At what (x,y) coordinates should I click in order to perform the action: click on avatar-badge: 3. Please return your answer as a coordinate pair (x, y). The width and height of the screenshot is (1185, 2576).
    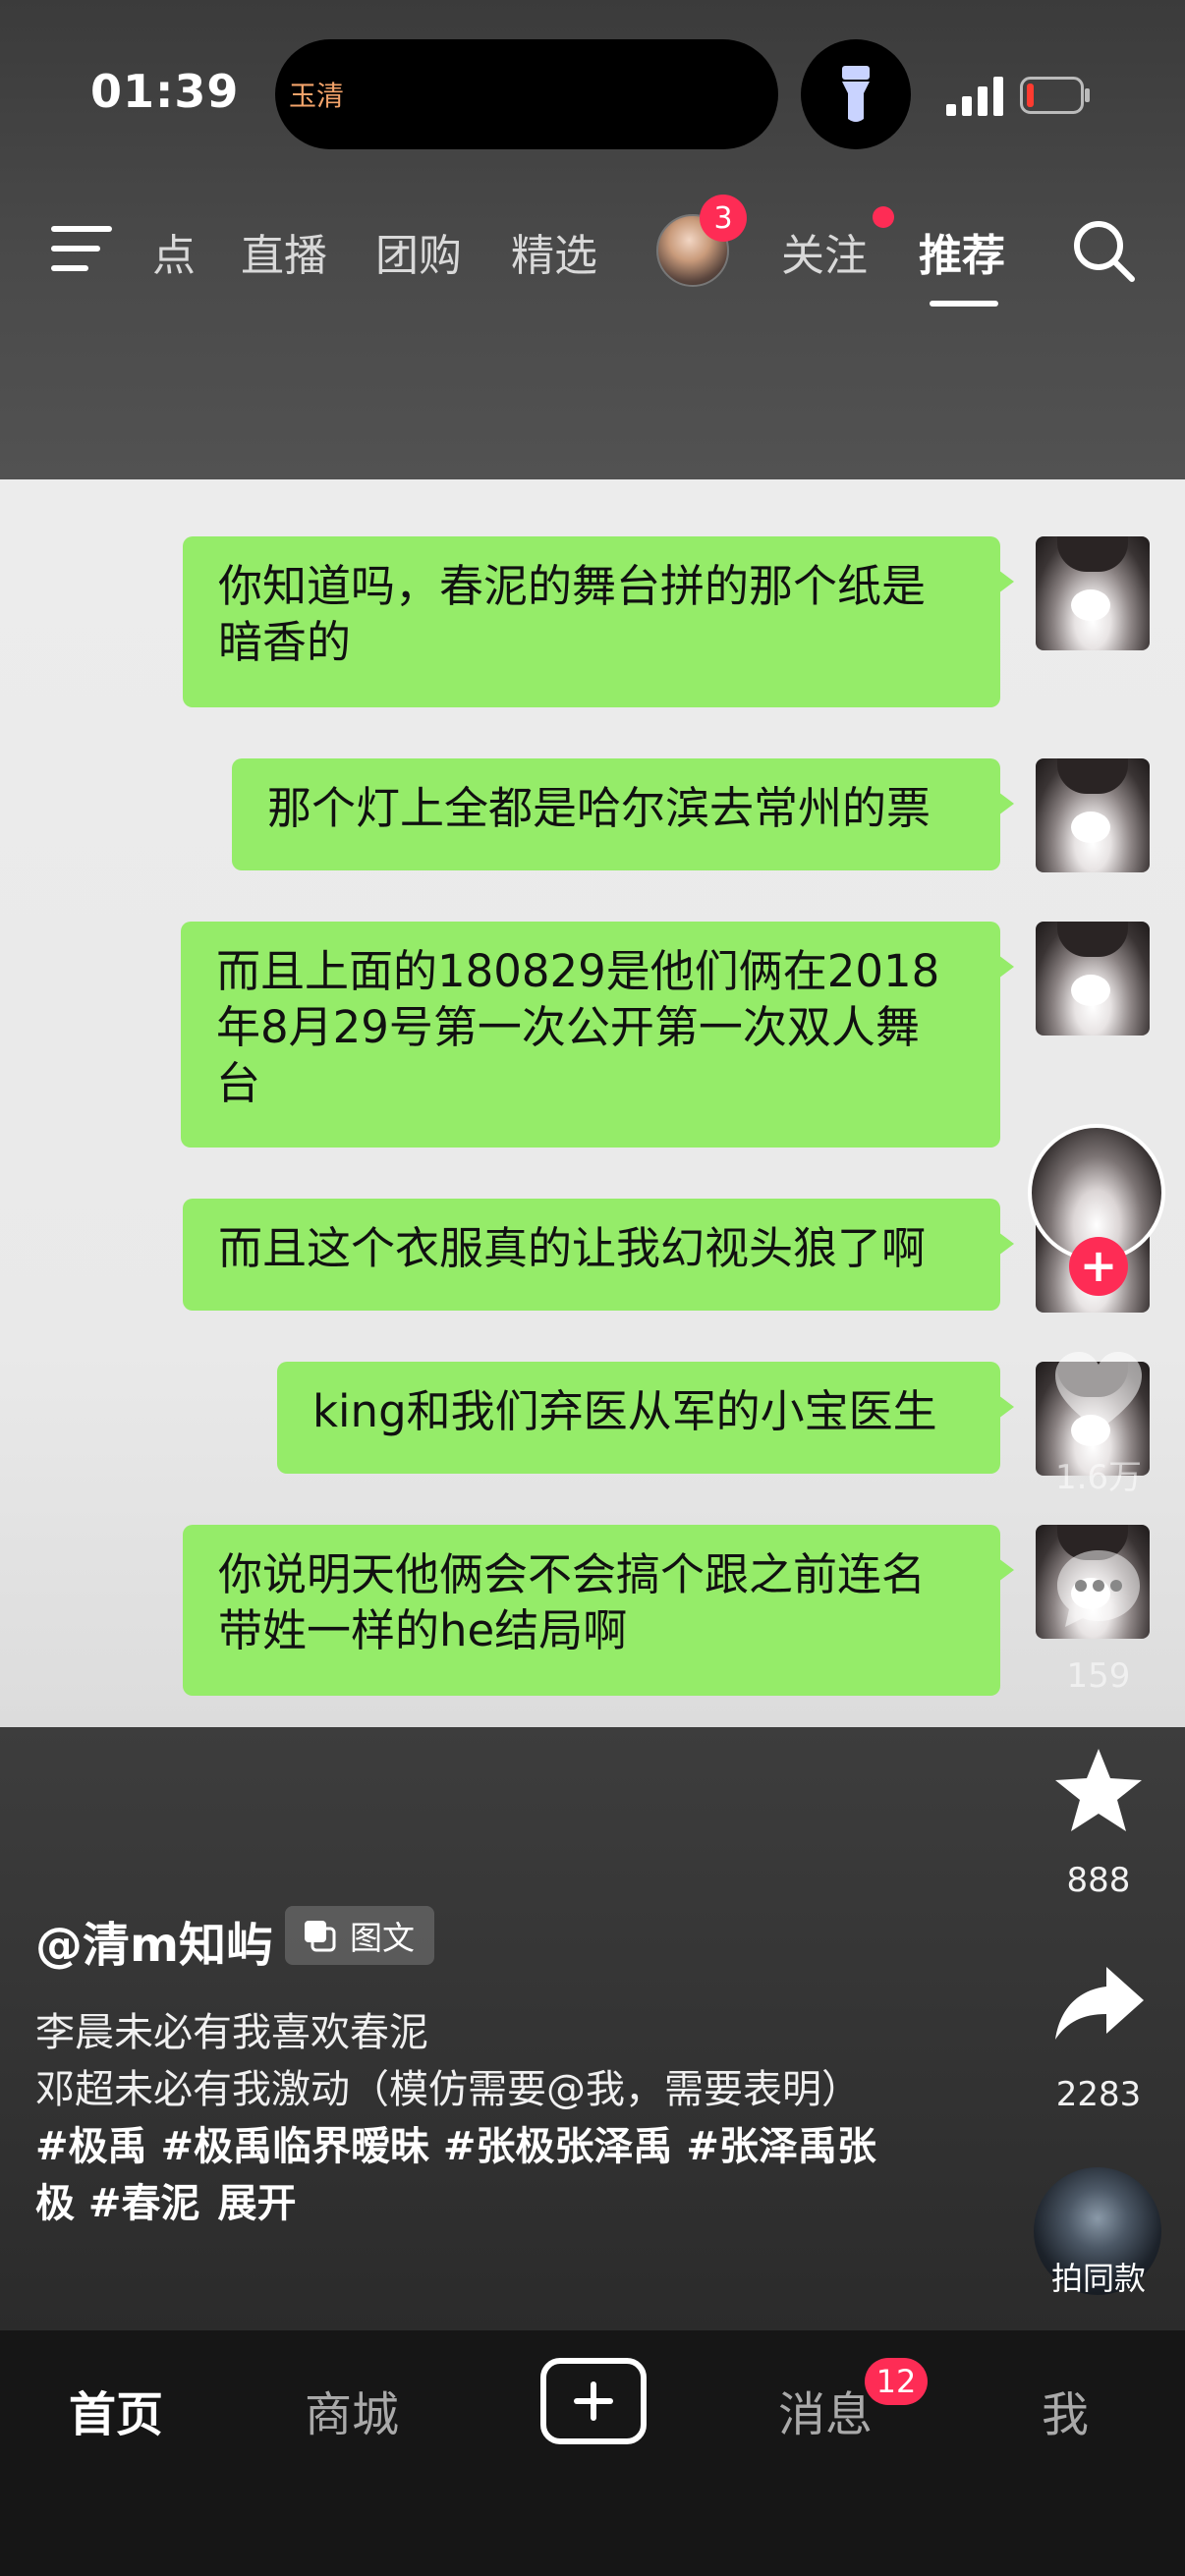
    Looking at the image, I should click on (724, 218).